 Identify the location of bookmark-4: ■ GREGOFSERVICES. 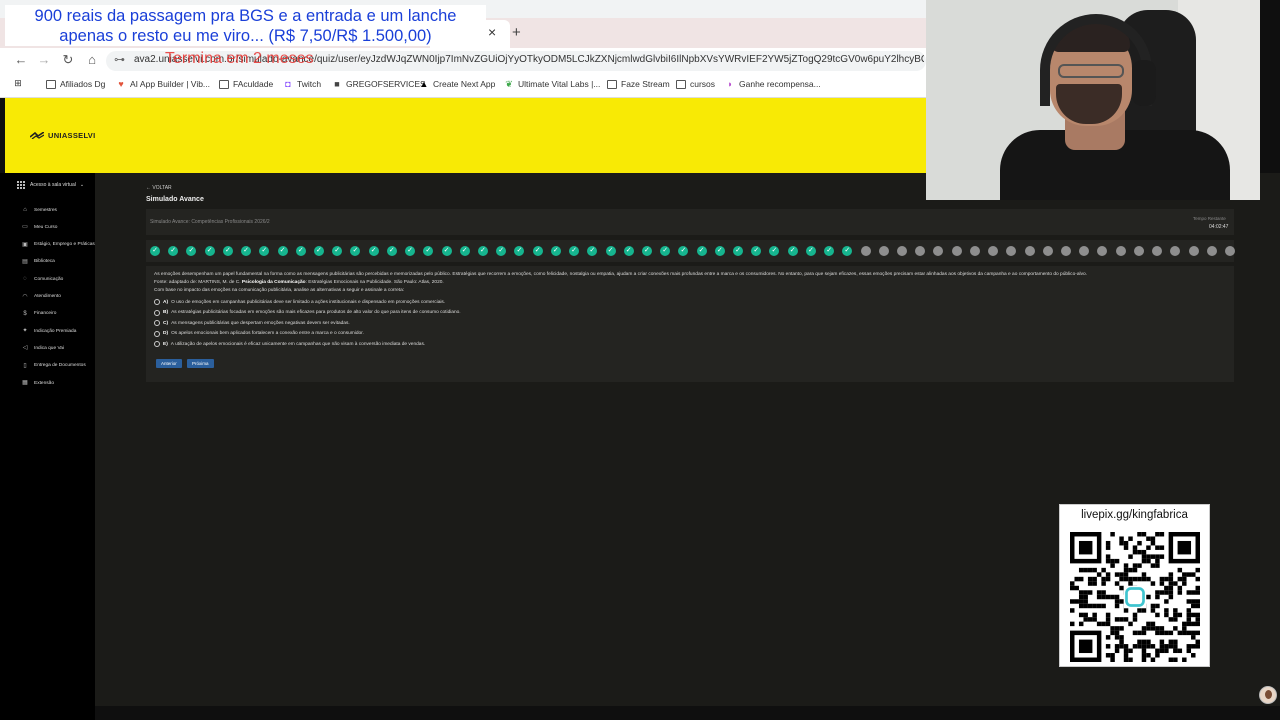
(378, 83).